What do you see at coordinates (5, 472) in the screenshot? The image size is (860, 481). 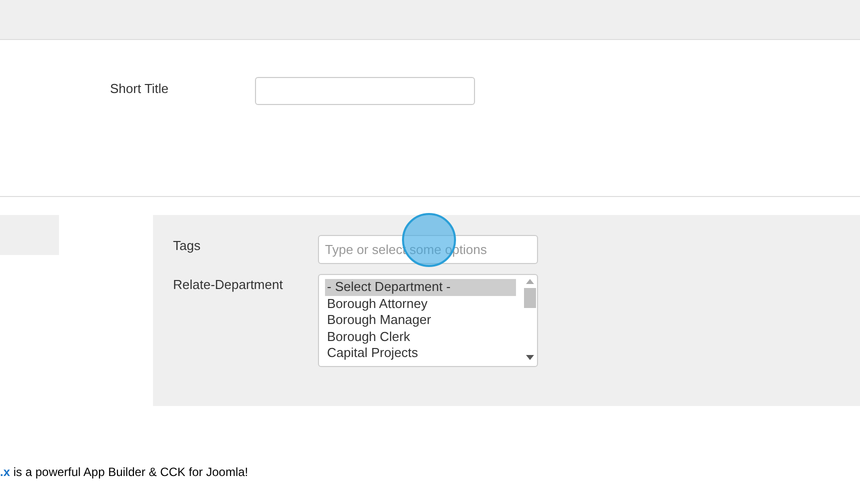 I see `footer-link: .x` at bounding box center [5, 472].